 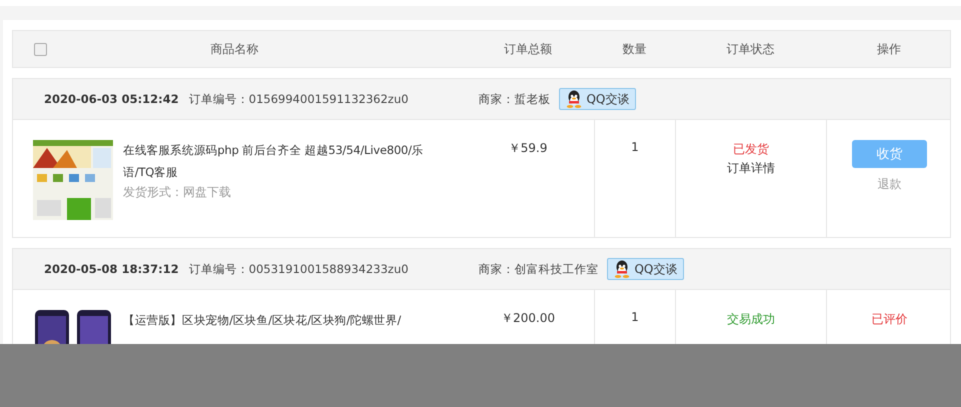 What do you see at coordinates (40, 49) in the screenshot?
I see `select-all-checkbox` at bounding box center [40, 49].